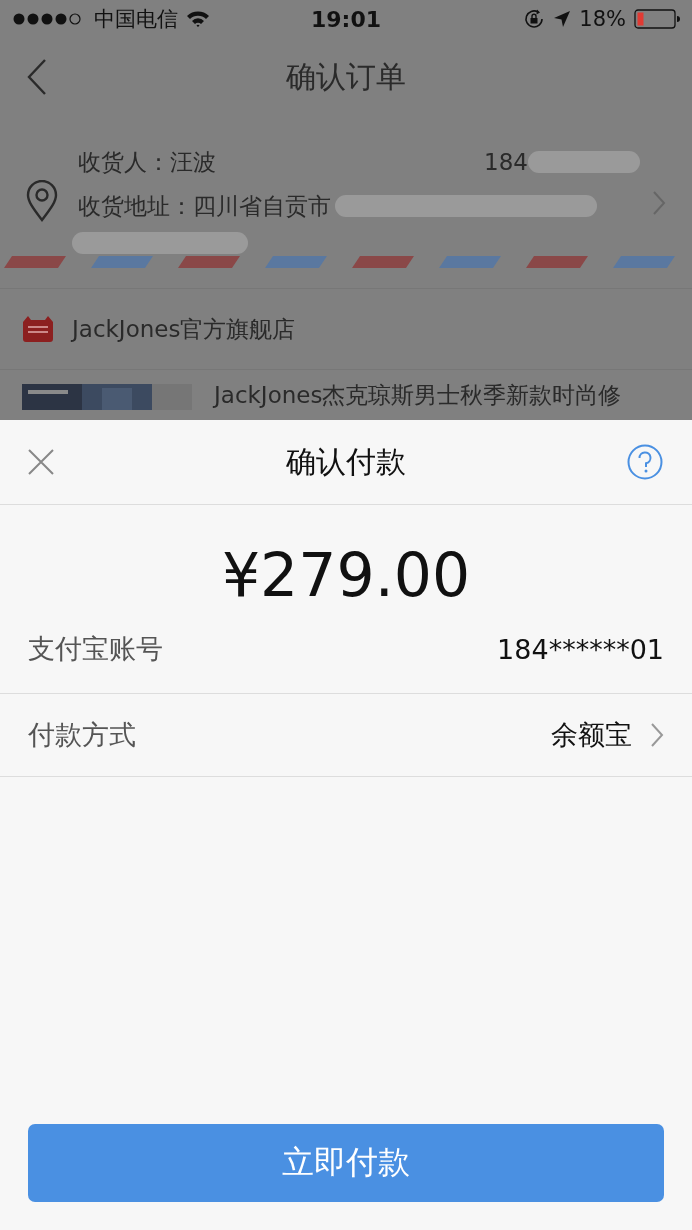 The image size is (692, 1230). I want to click on help-icon, so click(645, 462).